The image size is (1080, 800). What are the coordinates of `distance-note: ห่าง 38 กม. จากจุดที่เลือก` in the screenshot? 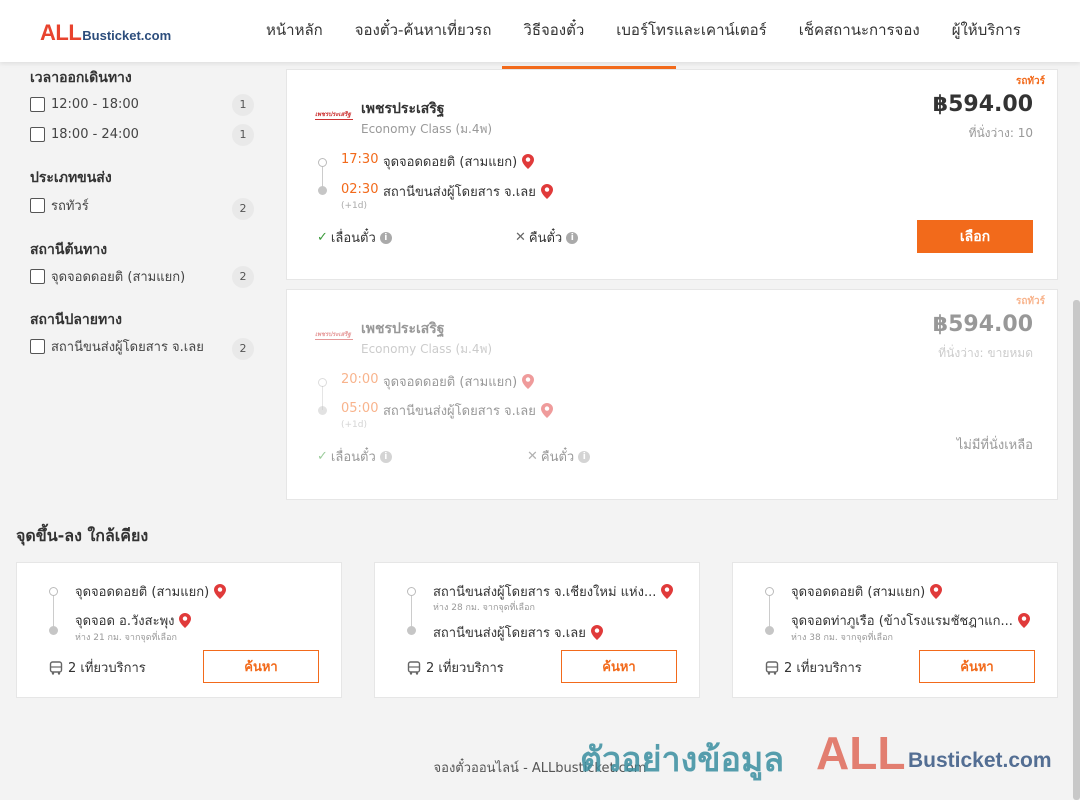 It's located at (842, 638).